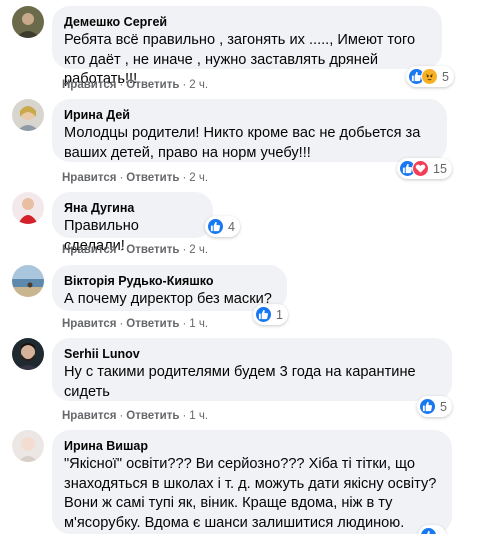 This screenshot has width=489, height=534. I want to click on reaction-count: 15, so click(440, 168).